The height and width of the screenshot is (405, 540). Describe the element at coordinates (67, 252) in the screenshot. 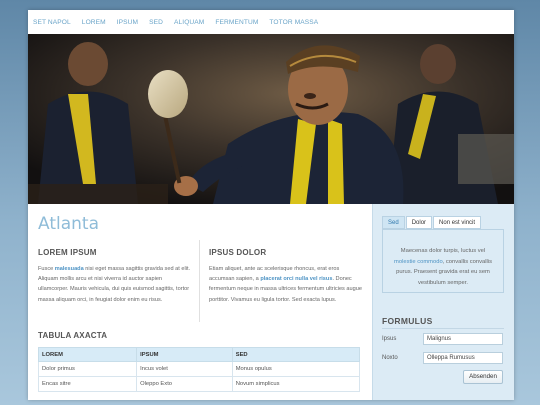

I see `column-heading-lorem-ipsum: LOREM IPSUM` at that location.